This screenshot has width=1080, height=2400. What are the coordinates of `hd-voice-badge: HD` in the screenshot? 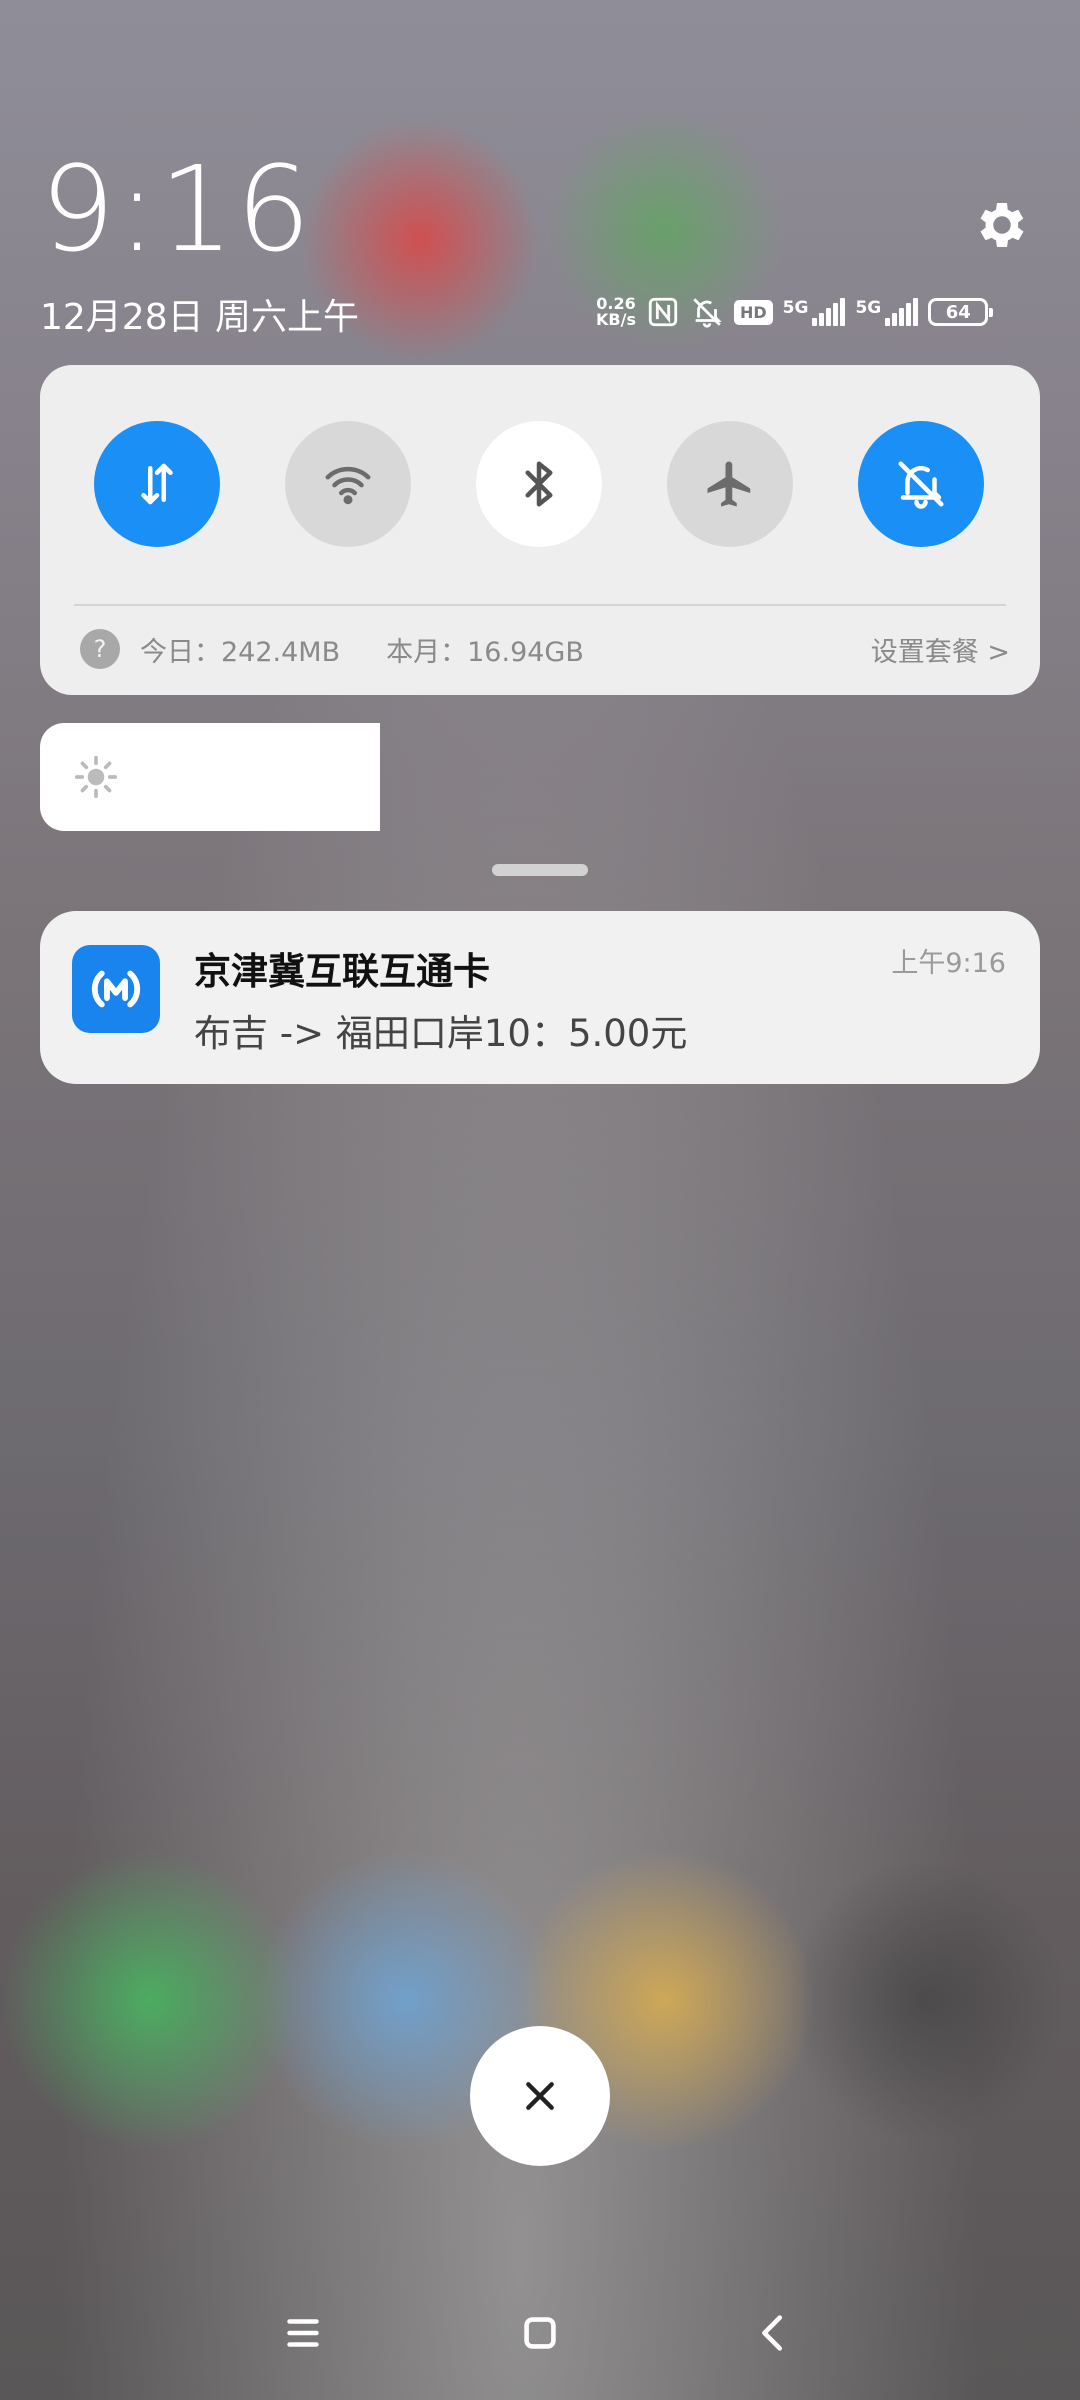 It's located at (753, 312).